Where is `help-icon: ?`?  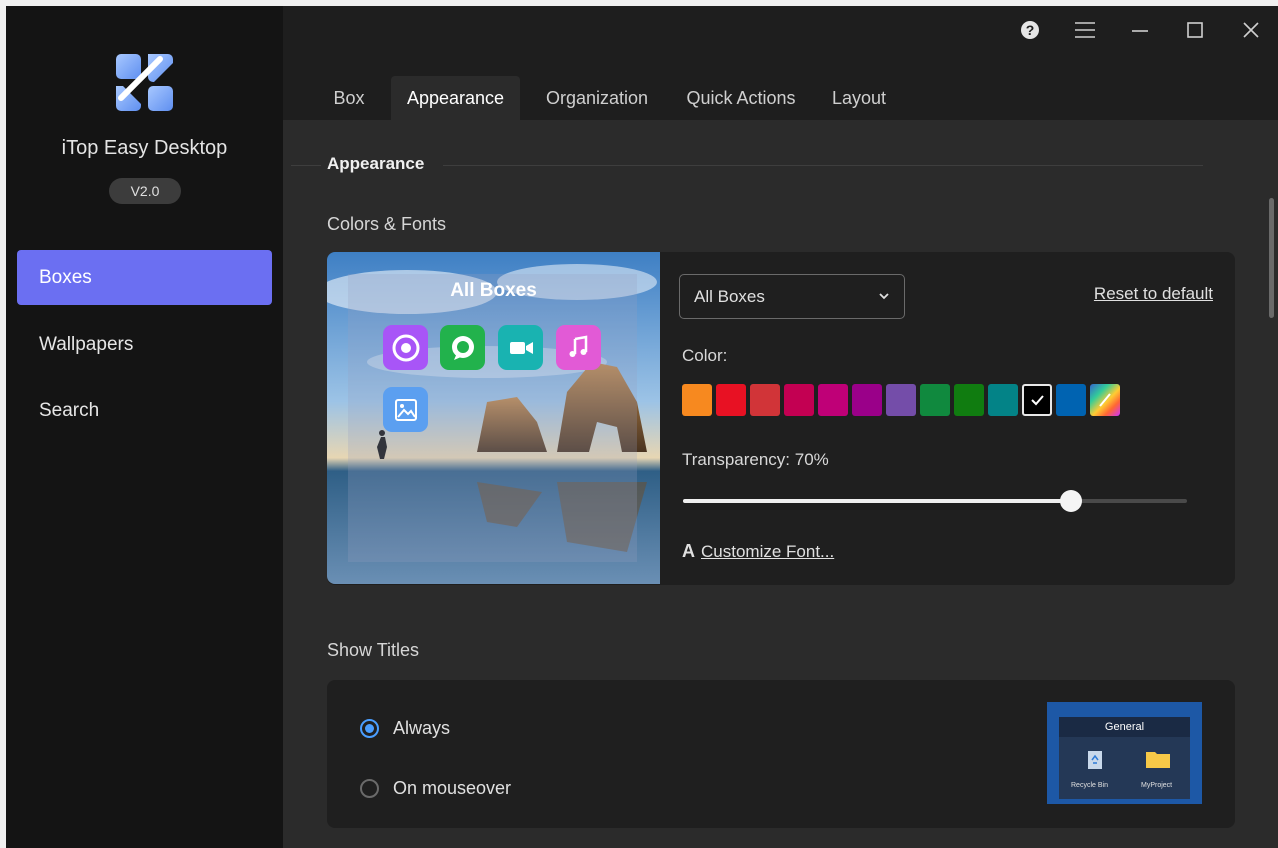
help-icon: ? is located at coordinates (1030, 30).